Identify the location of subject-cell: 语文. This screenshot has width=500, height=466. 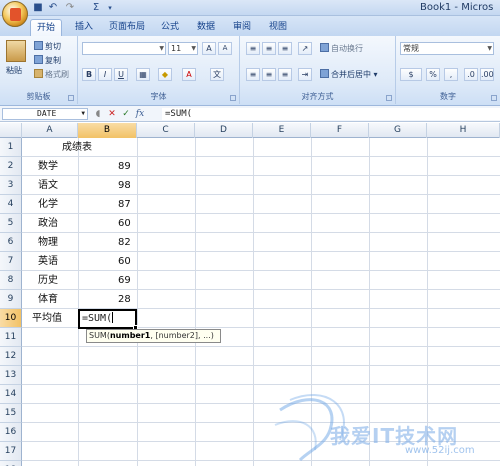
(48, 185).